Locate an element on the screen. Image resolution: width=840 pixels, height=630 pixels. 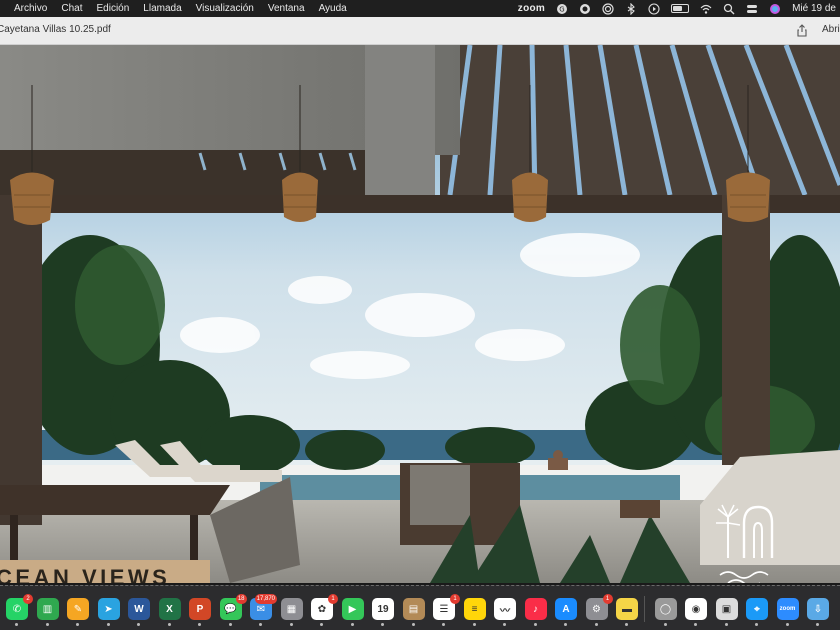
zoom-chat-icon: ◯ is located at coordinates (665, 609).